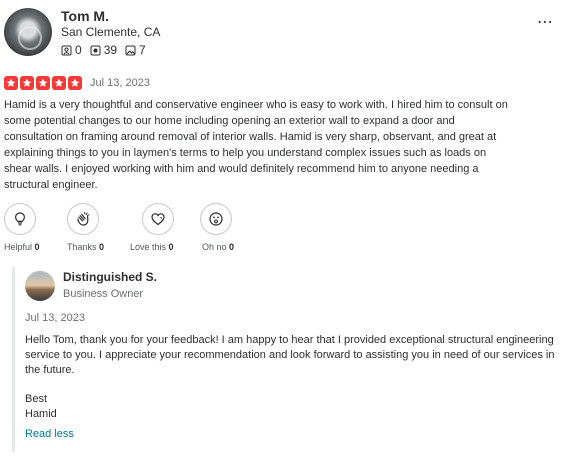 The width and height of the screenshot is (587, 464). Describe the element at coordinates (41, 407) in the screenshot. I see `reply-signature: Best Hamid` at that location.